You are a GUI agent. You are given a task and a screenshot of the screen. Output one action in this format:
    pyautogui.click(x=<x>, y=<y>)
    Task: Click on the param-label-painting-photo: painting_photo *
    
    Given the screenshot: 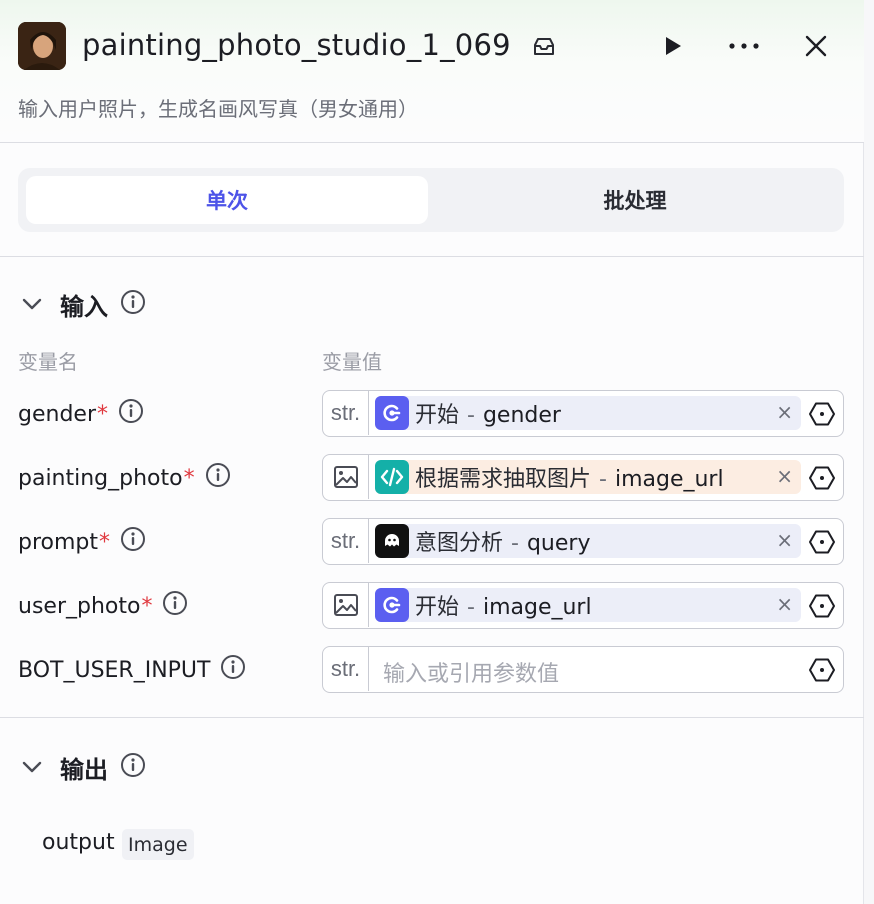 What is the action you would take?
    pyautogui.click(x=124, y=478)
    